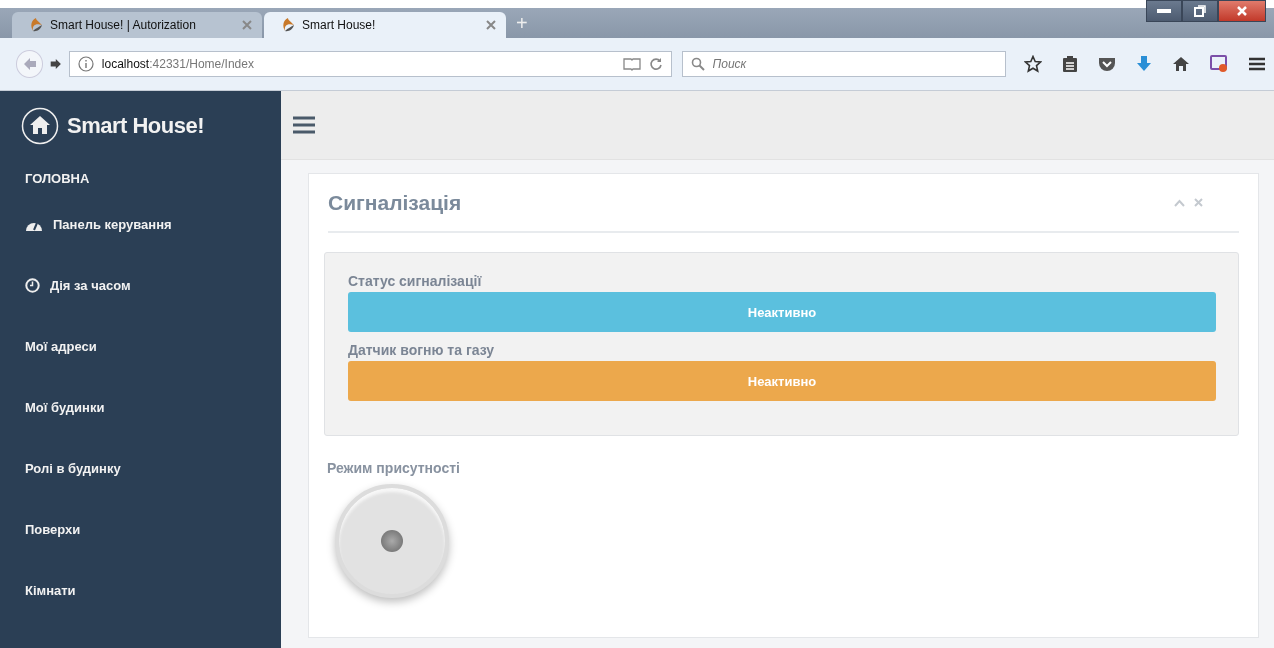 This screenshot has height=648, width=1274. I want to click on restore-icon, so click(1200, 11).